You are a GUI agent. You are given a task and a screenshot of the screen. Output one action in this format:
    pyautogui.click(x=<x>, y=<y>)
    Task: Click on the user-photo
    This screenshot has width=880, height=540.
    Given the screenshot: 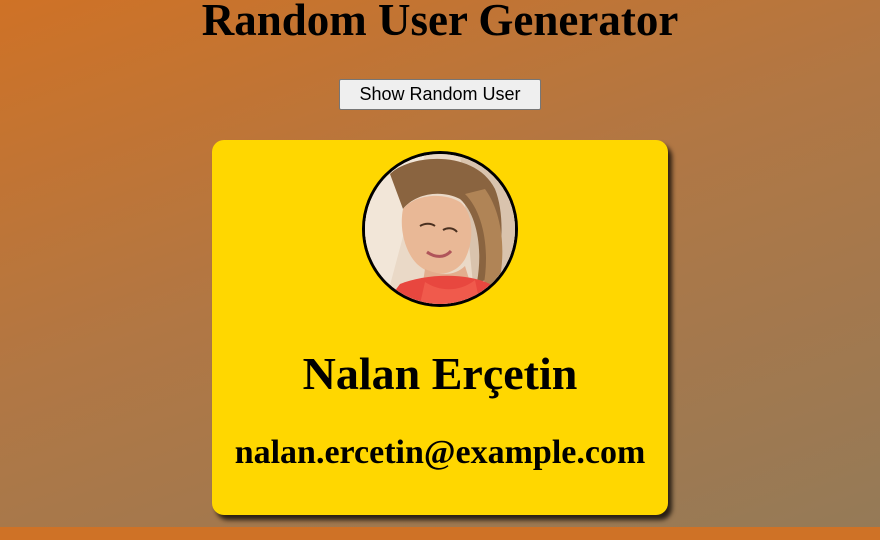 What is the action you would take?
    pyautogui.click(x=440, y=229)
    